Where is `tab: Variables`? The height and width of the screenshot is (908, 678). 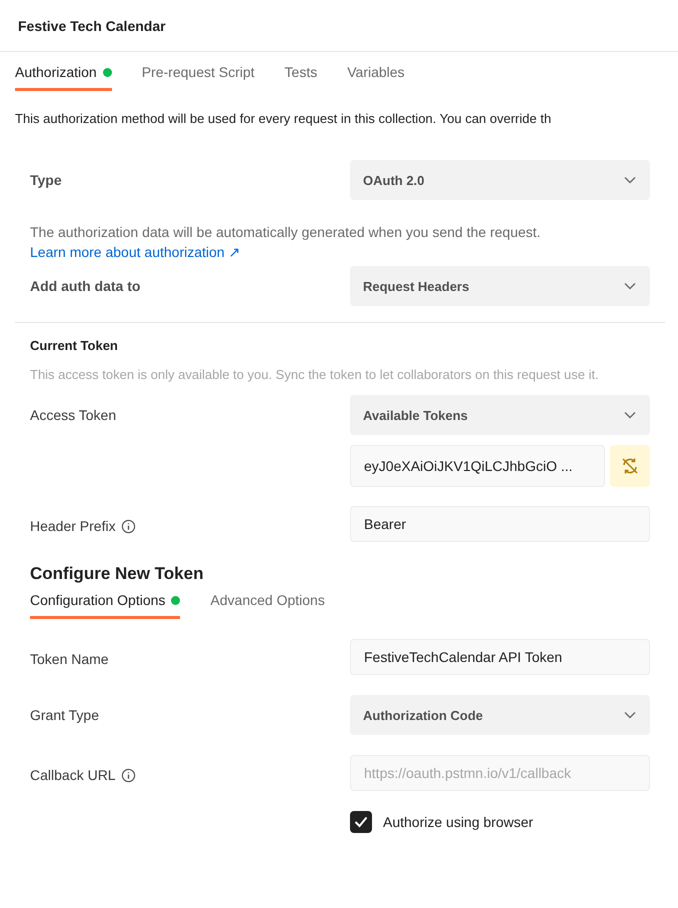
tab: Variables is located at coordinates (376, 75).